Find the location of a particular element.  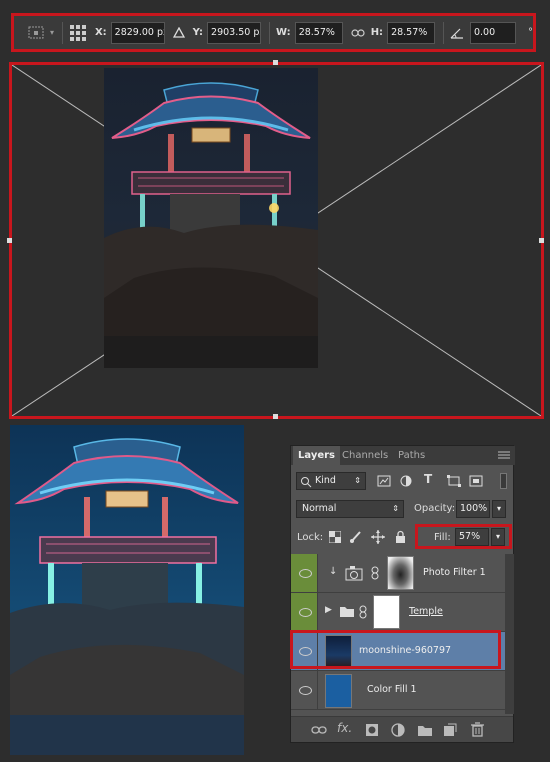

clipping-arrow-icon: ↓ is located at coordinates (333, 571).